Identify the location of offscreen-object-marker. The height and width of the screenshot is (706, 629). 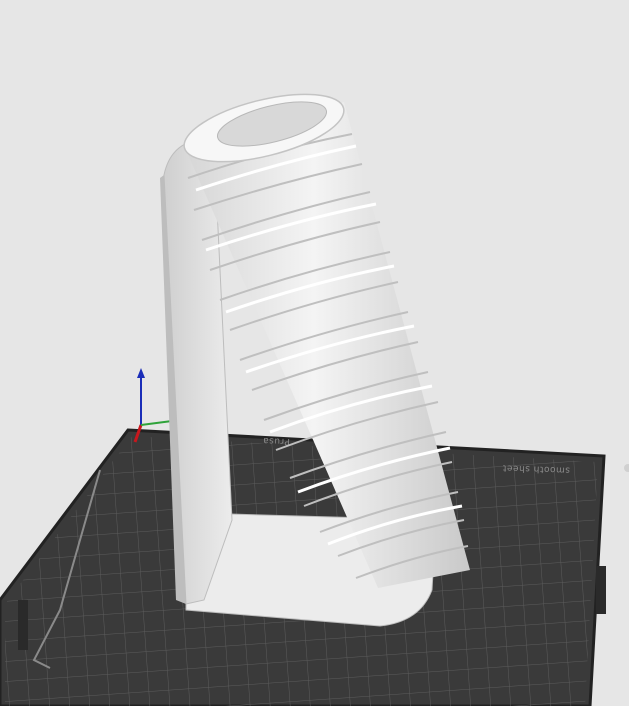
(626, 468).